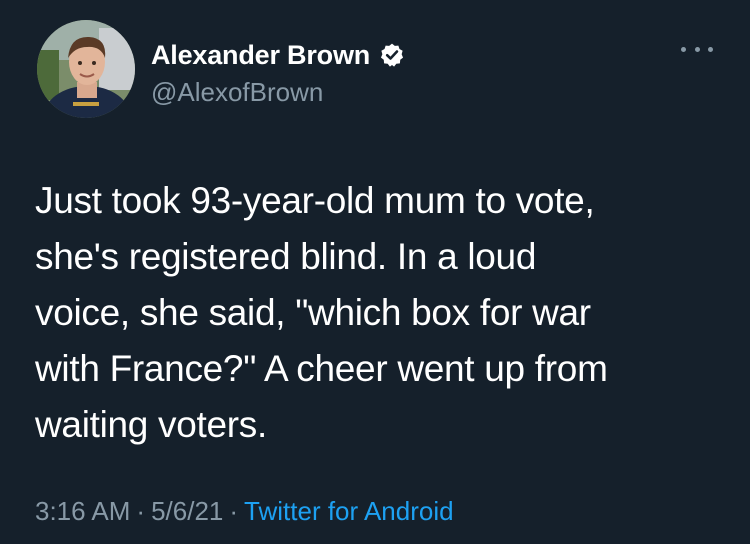 The image size is (750, 544). I want to click on tweet-metadata: 3:16 AM · 5/6/21 · Twitter for Android, so click(244, 511).